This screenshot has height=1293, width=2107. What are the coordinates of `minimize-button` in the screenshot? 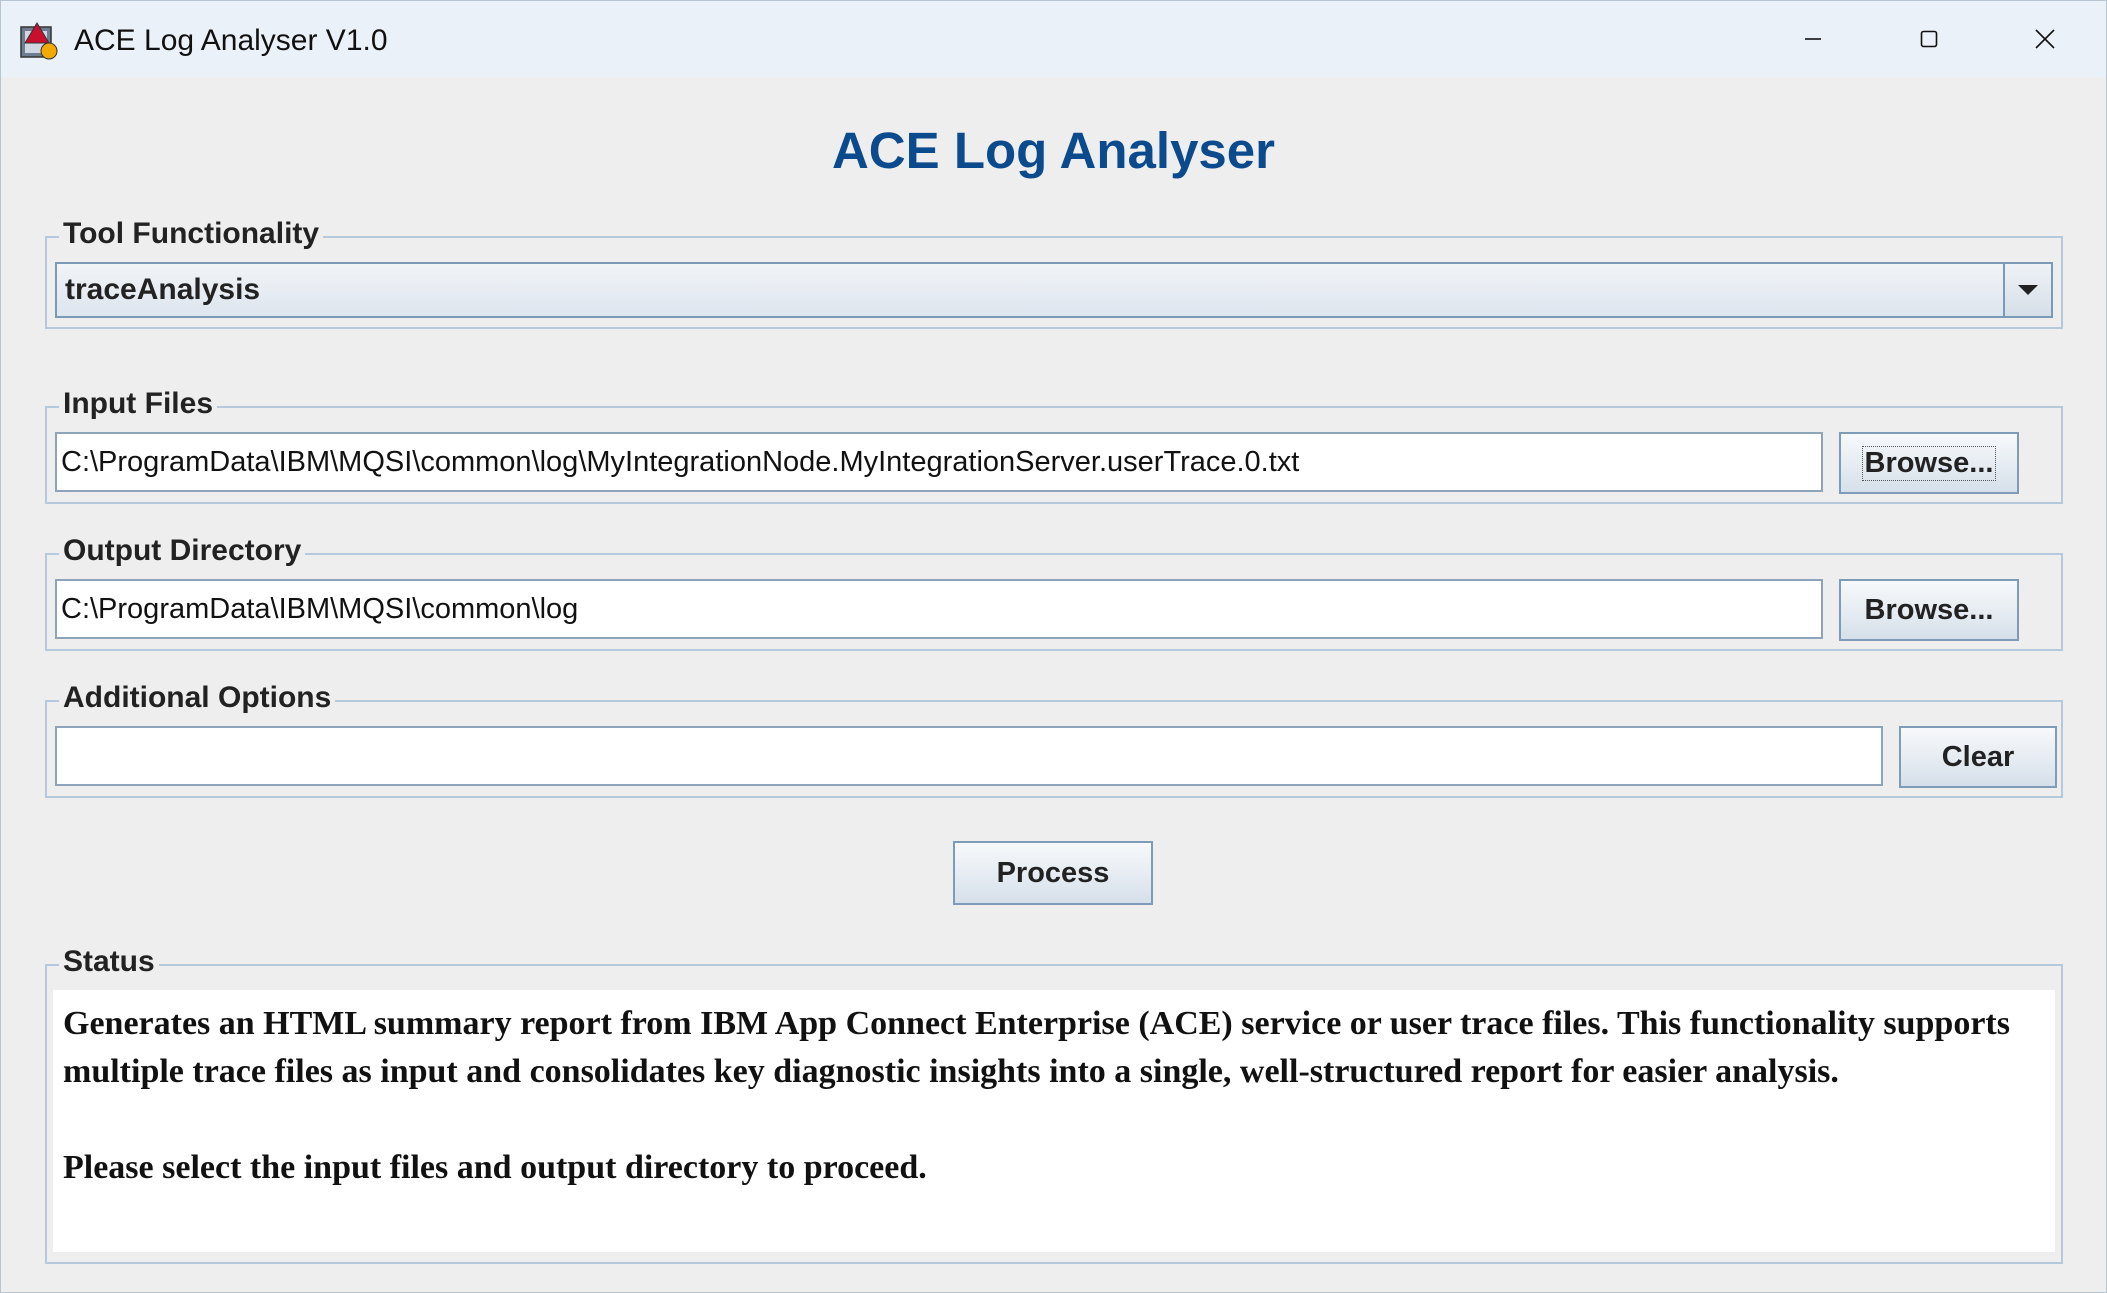 It's located at (1813, 39).